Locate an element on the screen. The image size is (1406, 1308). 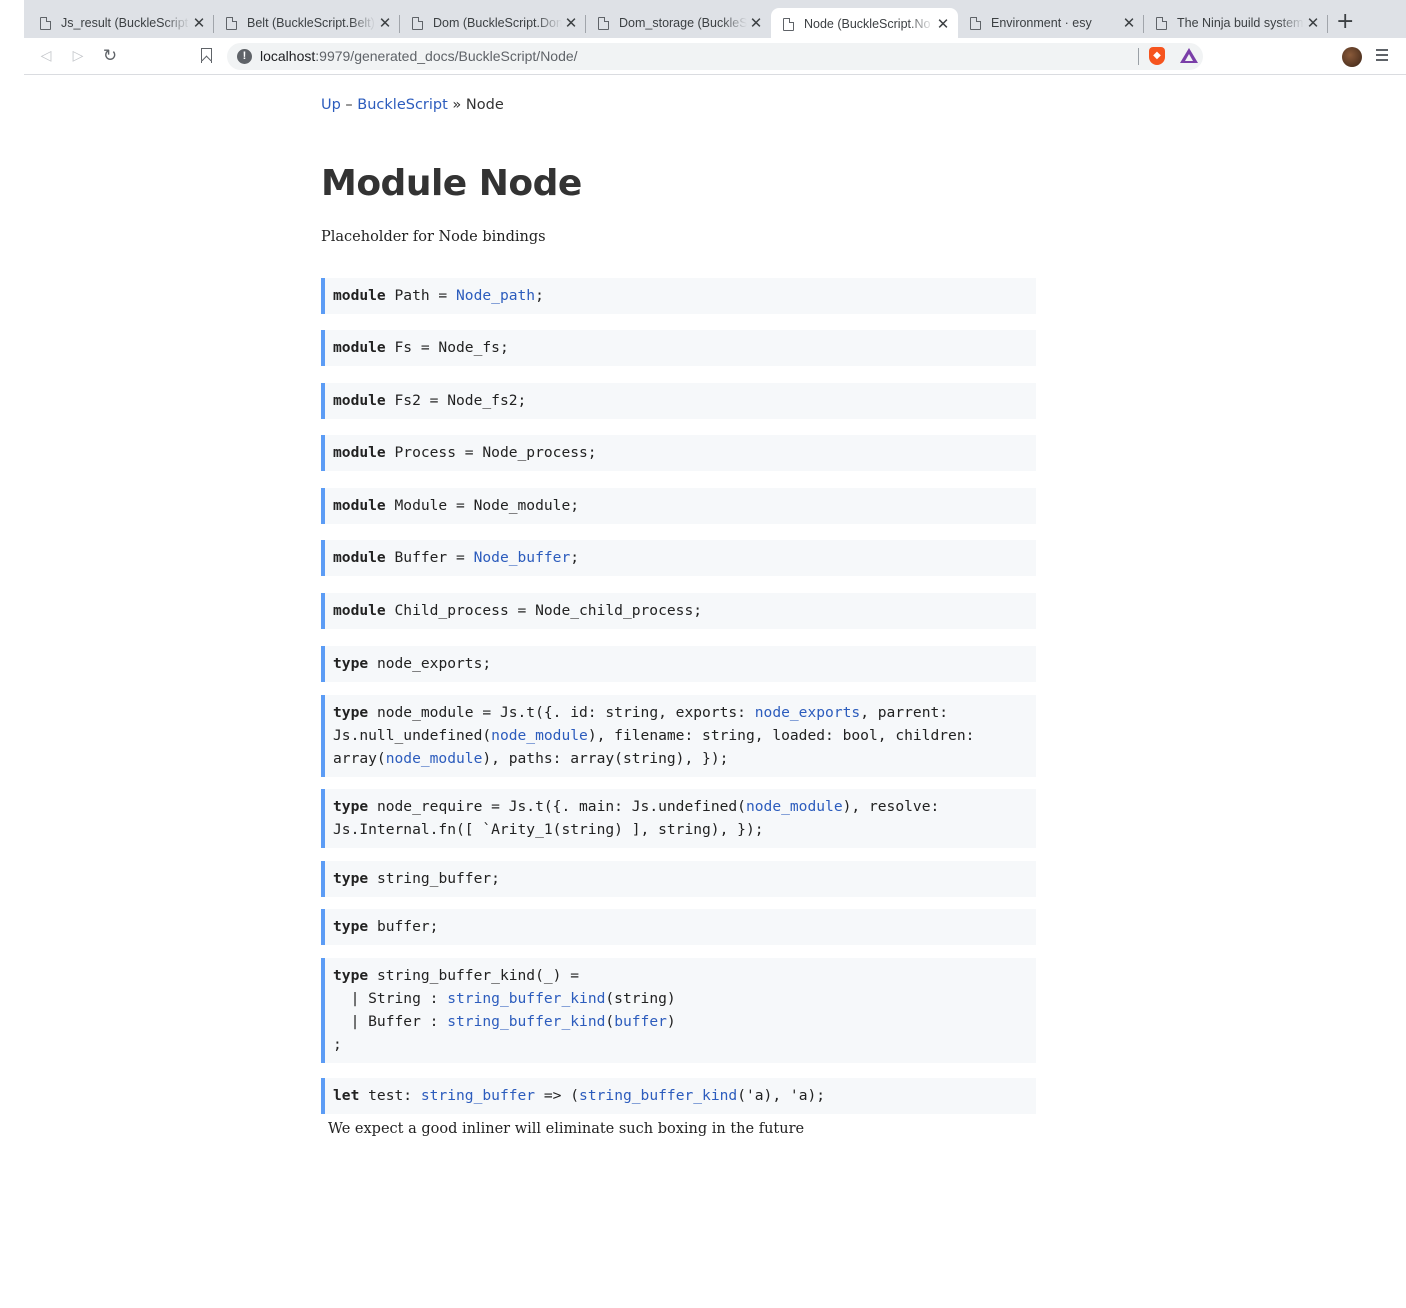
code-type-link: node_exports is located at coordinates (807, 712).